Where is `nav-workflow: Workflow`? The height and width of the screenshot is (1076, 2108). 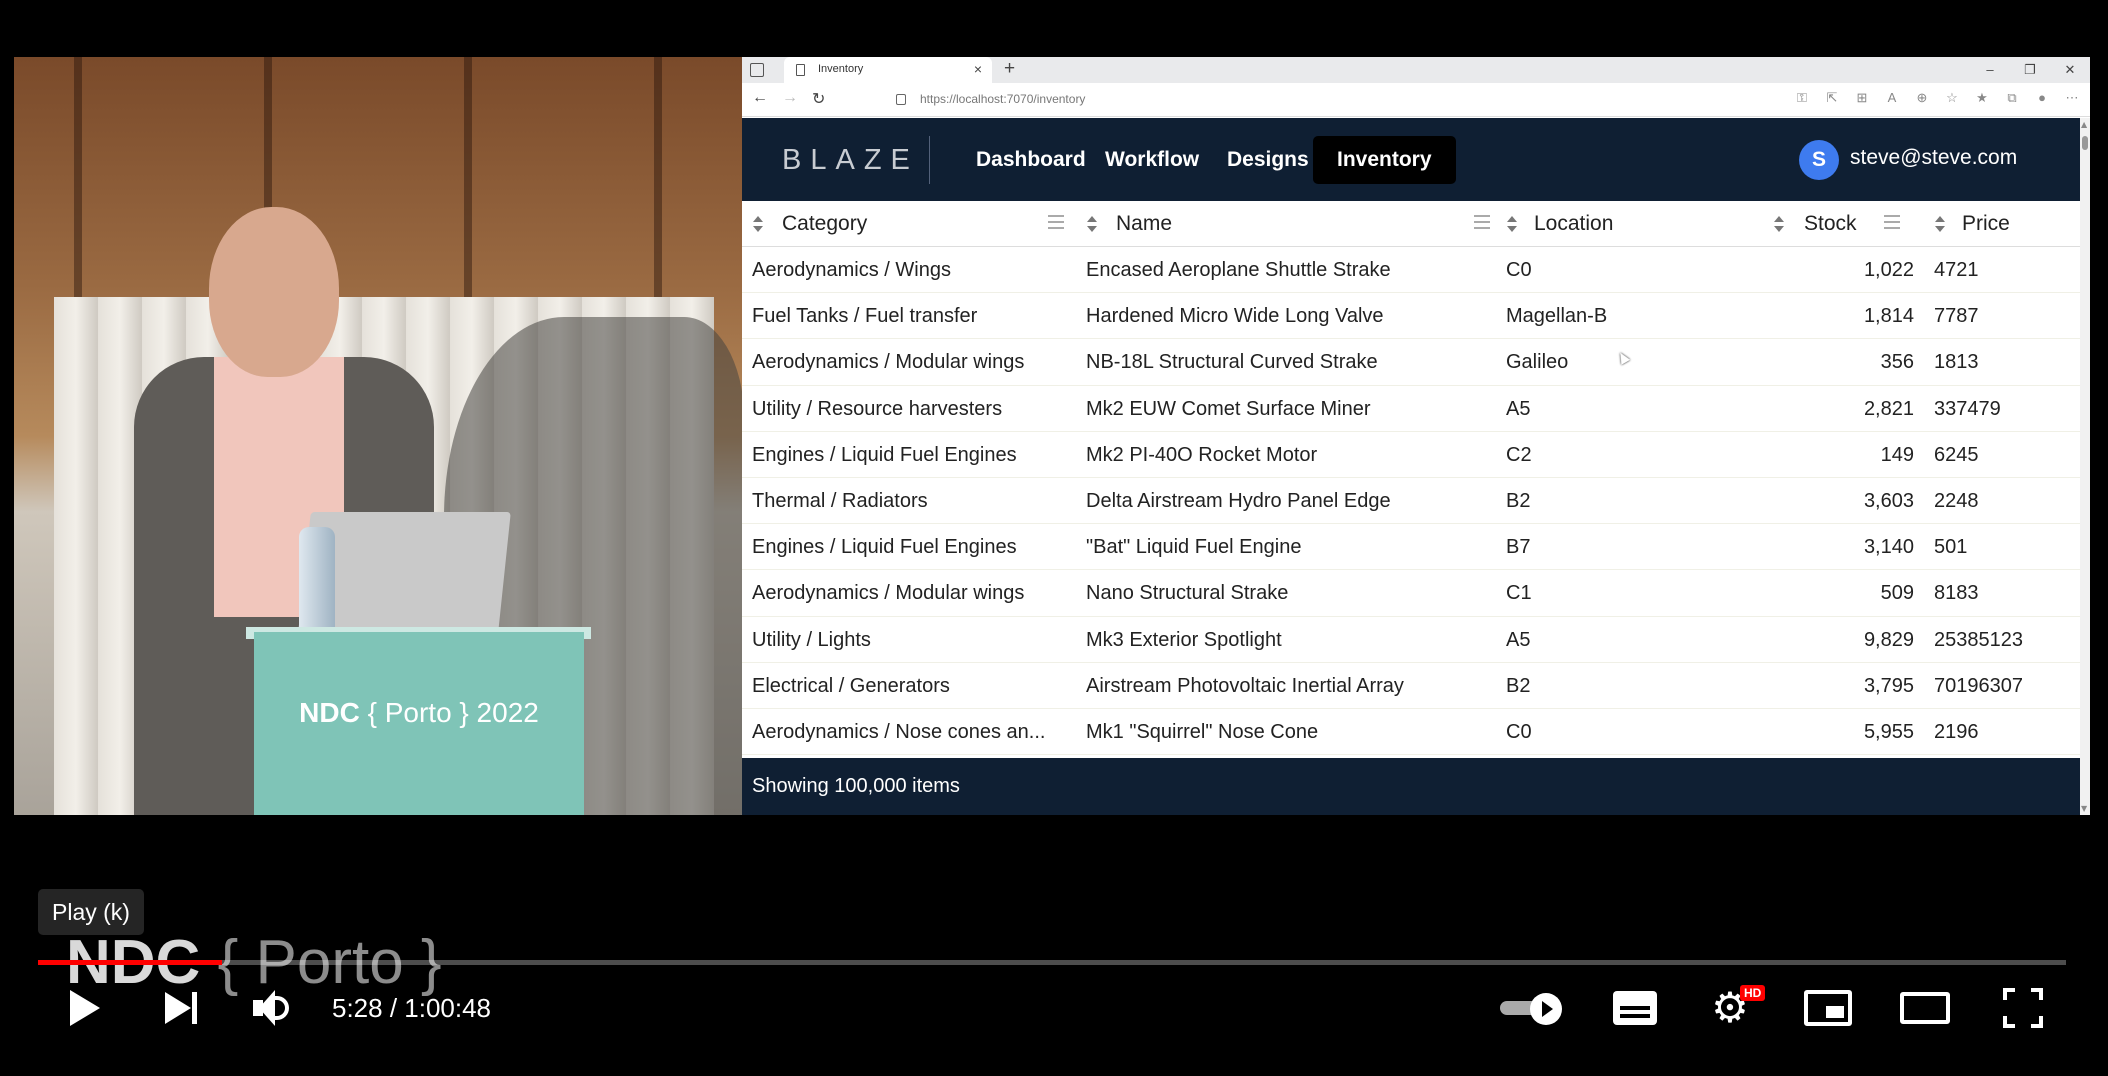 nav-workflow: Workflow is located at coordinates (1152, 160).